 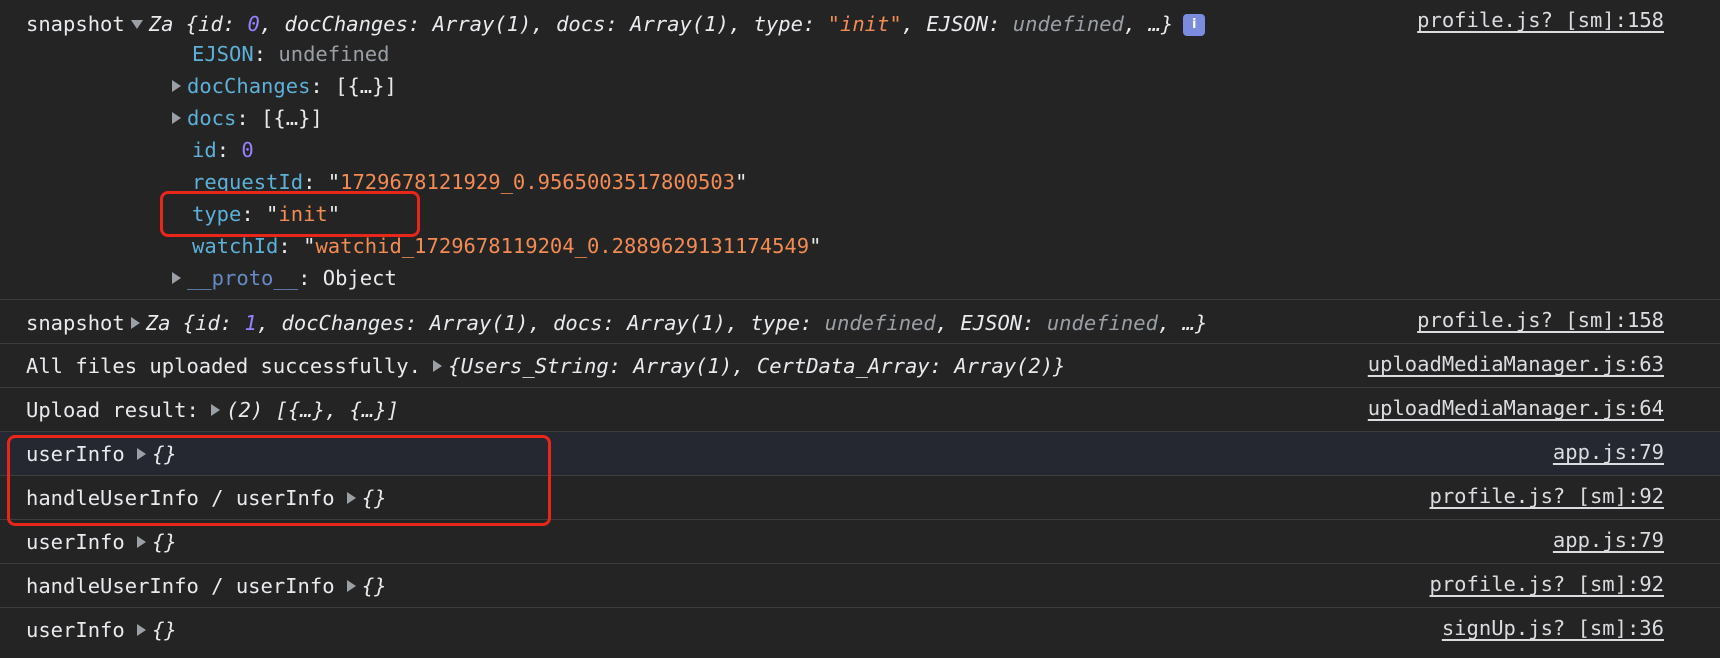 I want to click on prop-ejson: EJSON: undefined, so click(x=291, y=54).